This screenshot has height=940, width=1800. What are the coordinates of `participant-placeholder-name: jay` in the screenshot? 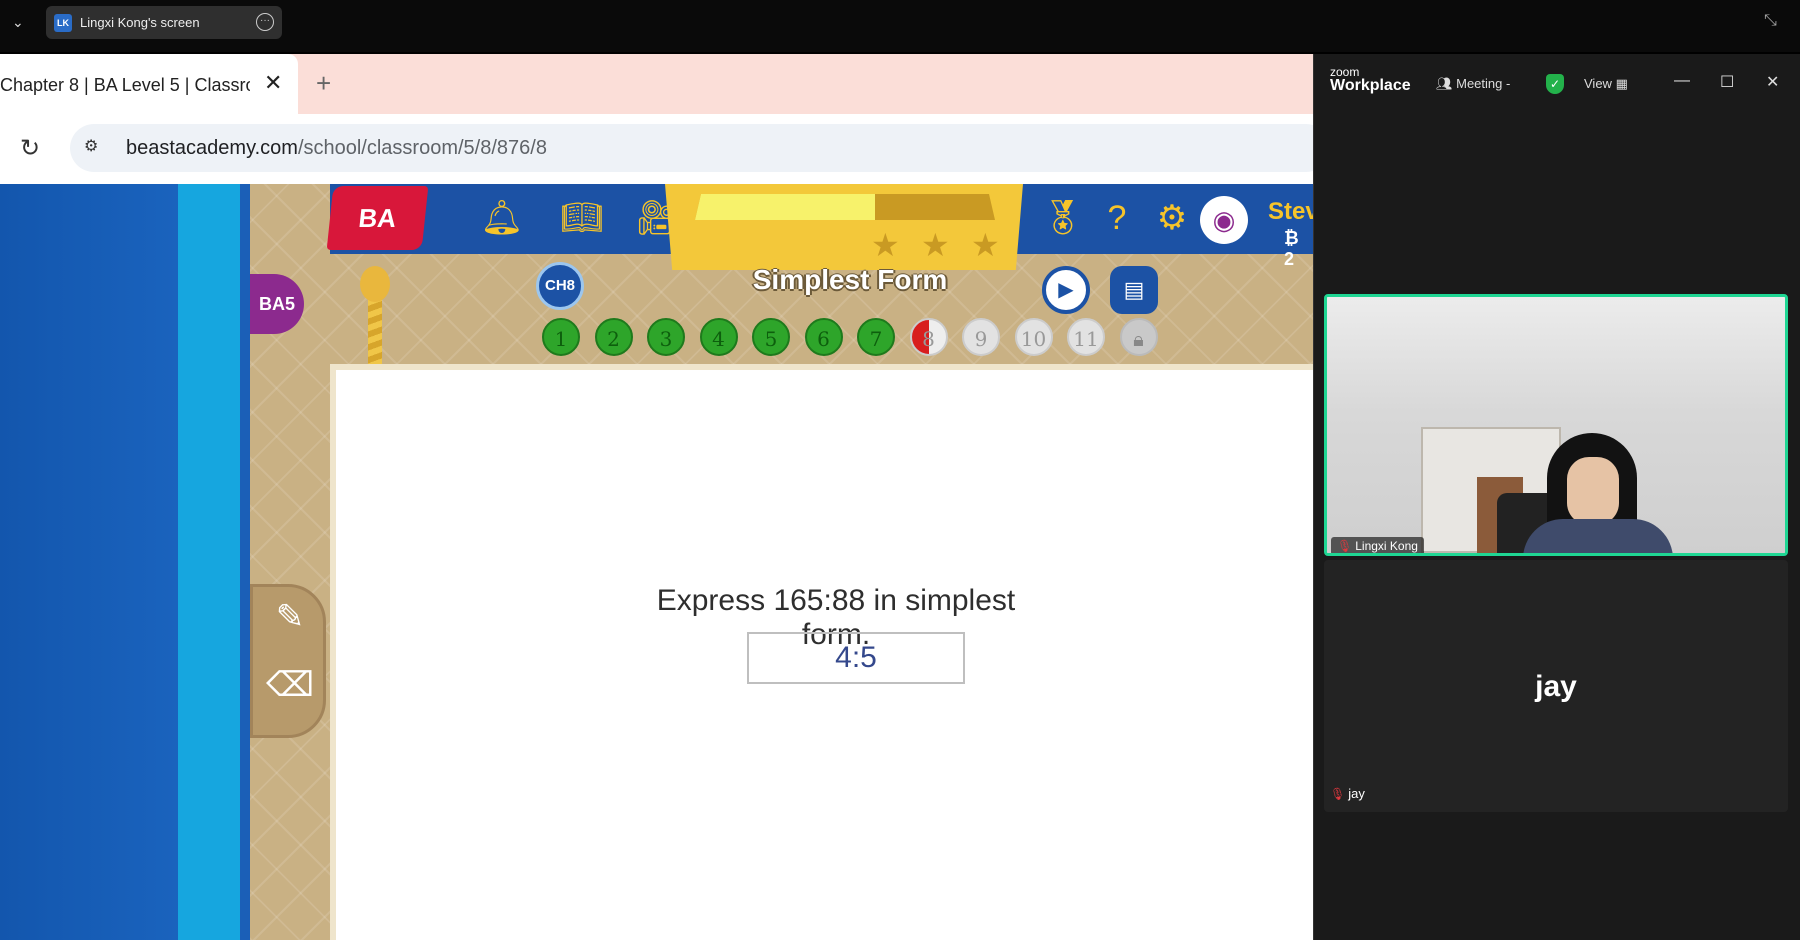 It's located at (1556, 686).